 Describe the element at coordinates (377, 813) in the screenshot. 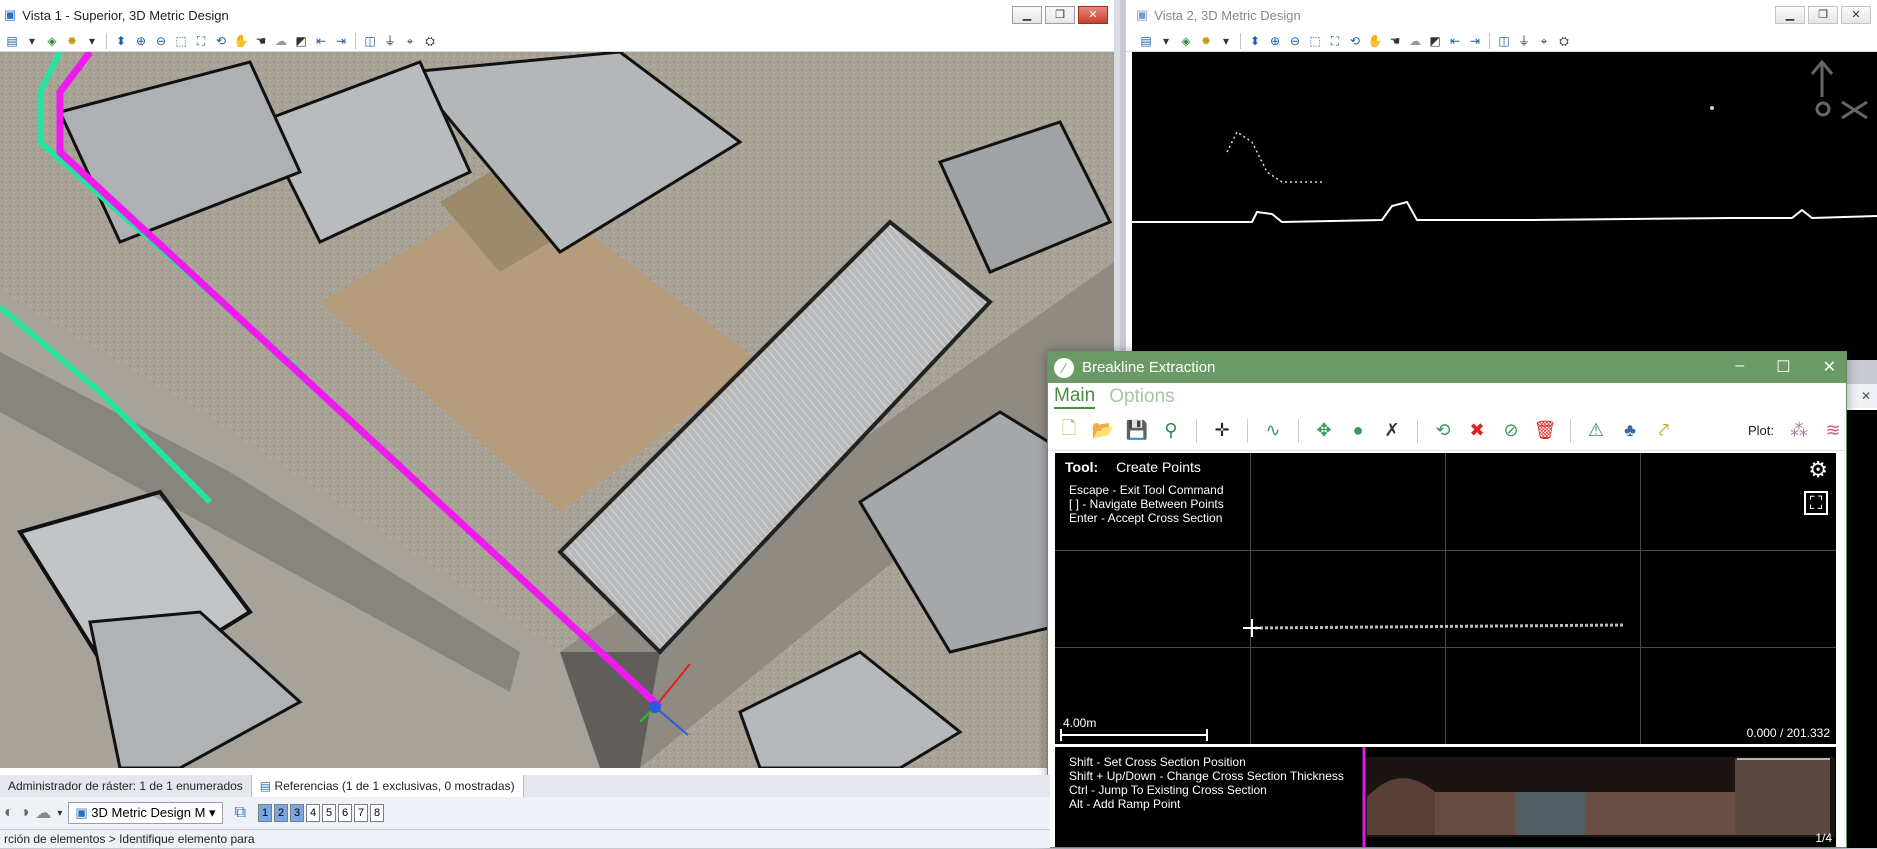

I see `view-button-8: 8` at that location.